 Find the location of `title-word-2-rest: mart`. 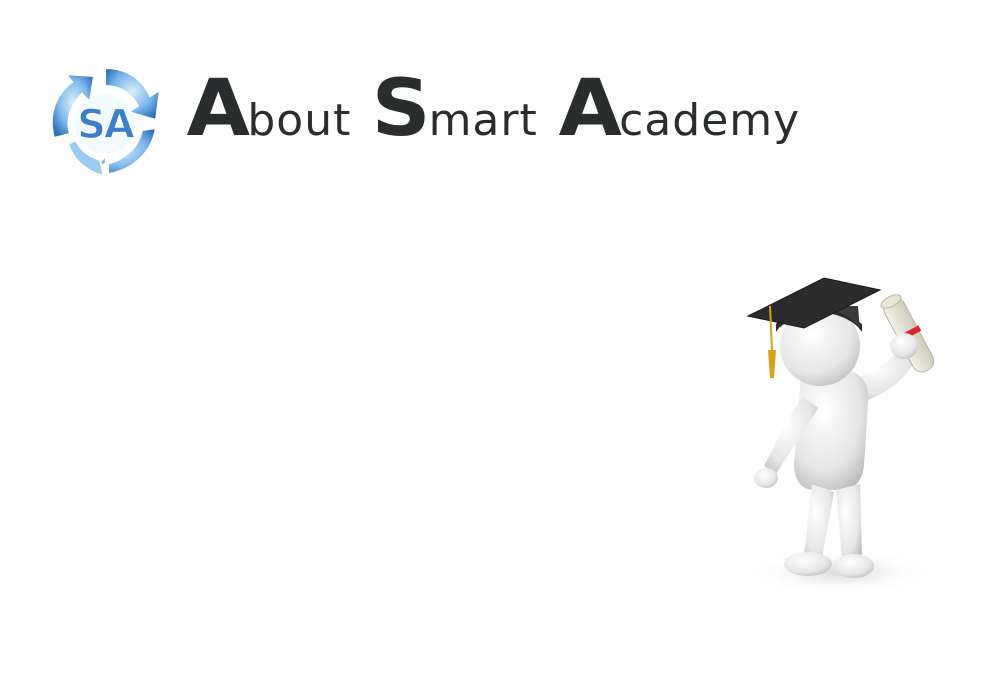

title-word-2-rest: mart is located at coordinates (483, 120).